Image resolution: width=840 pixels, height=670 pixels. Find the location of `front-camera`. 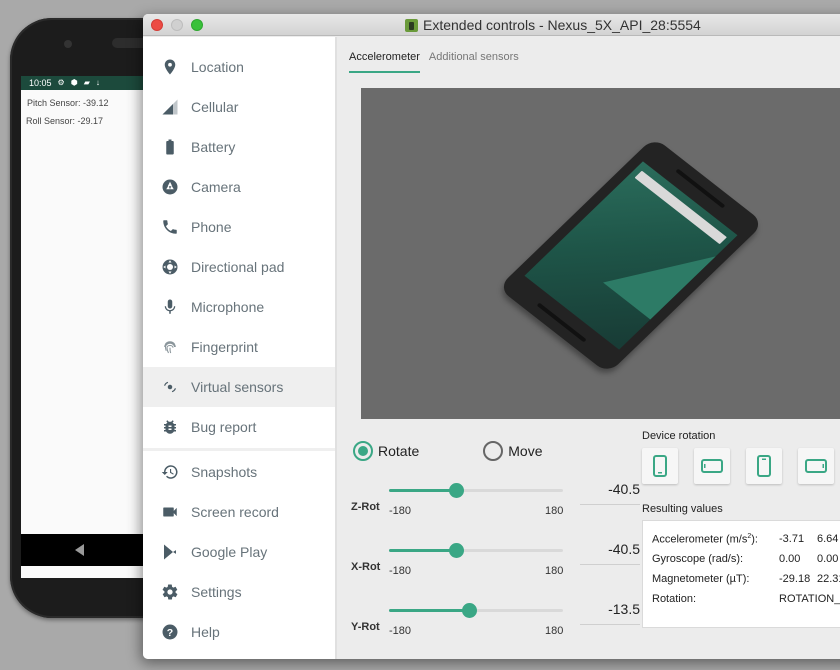

front-camera is located at coordinates (68, 44).